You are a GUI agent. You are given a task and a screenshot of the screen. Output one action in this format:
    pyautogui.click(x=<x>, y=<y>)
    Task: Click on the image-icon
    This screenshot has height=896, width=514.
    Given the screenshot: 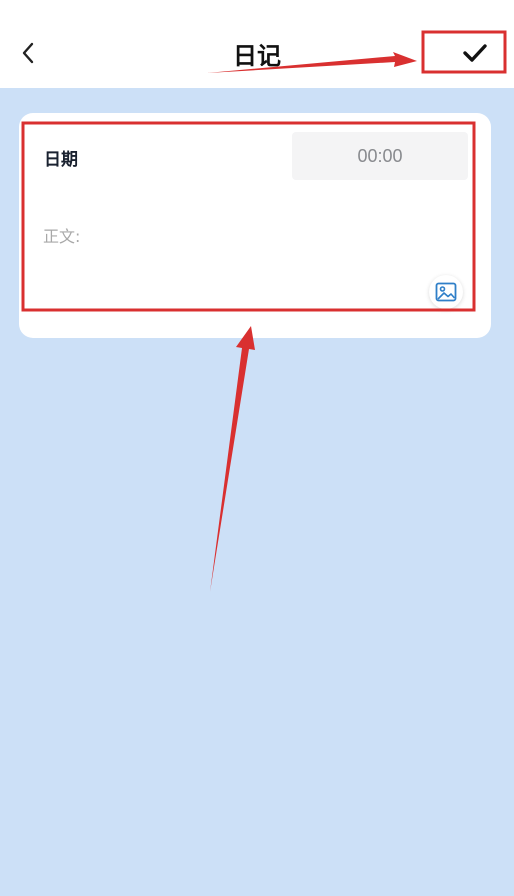 What is the action you would take?
    pyautogui.click(x=446, y=292)
    